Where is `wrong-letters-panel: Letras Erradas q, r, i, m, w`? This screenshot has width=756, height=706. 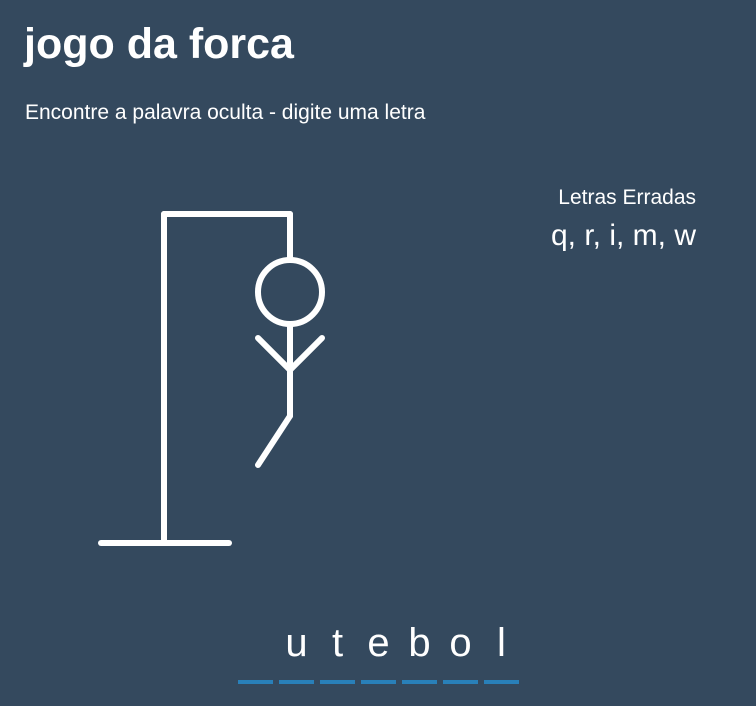 wrong-letters-panel: Letras Erradas q, r, i, m, w is located at coordinates (623, 220).